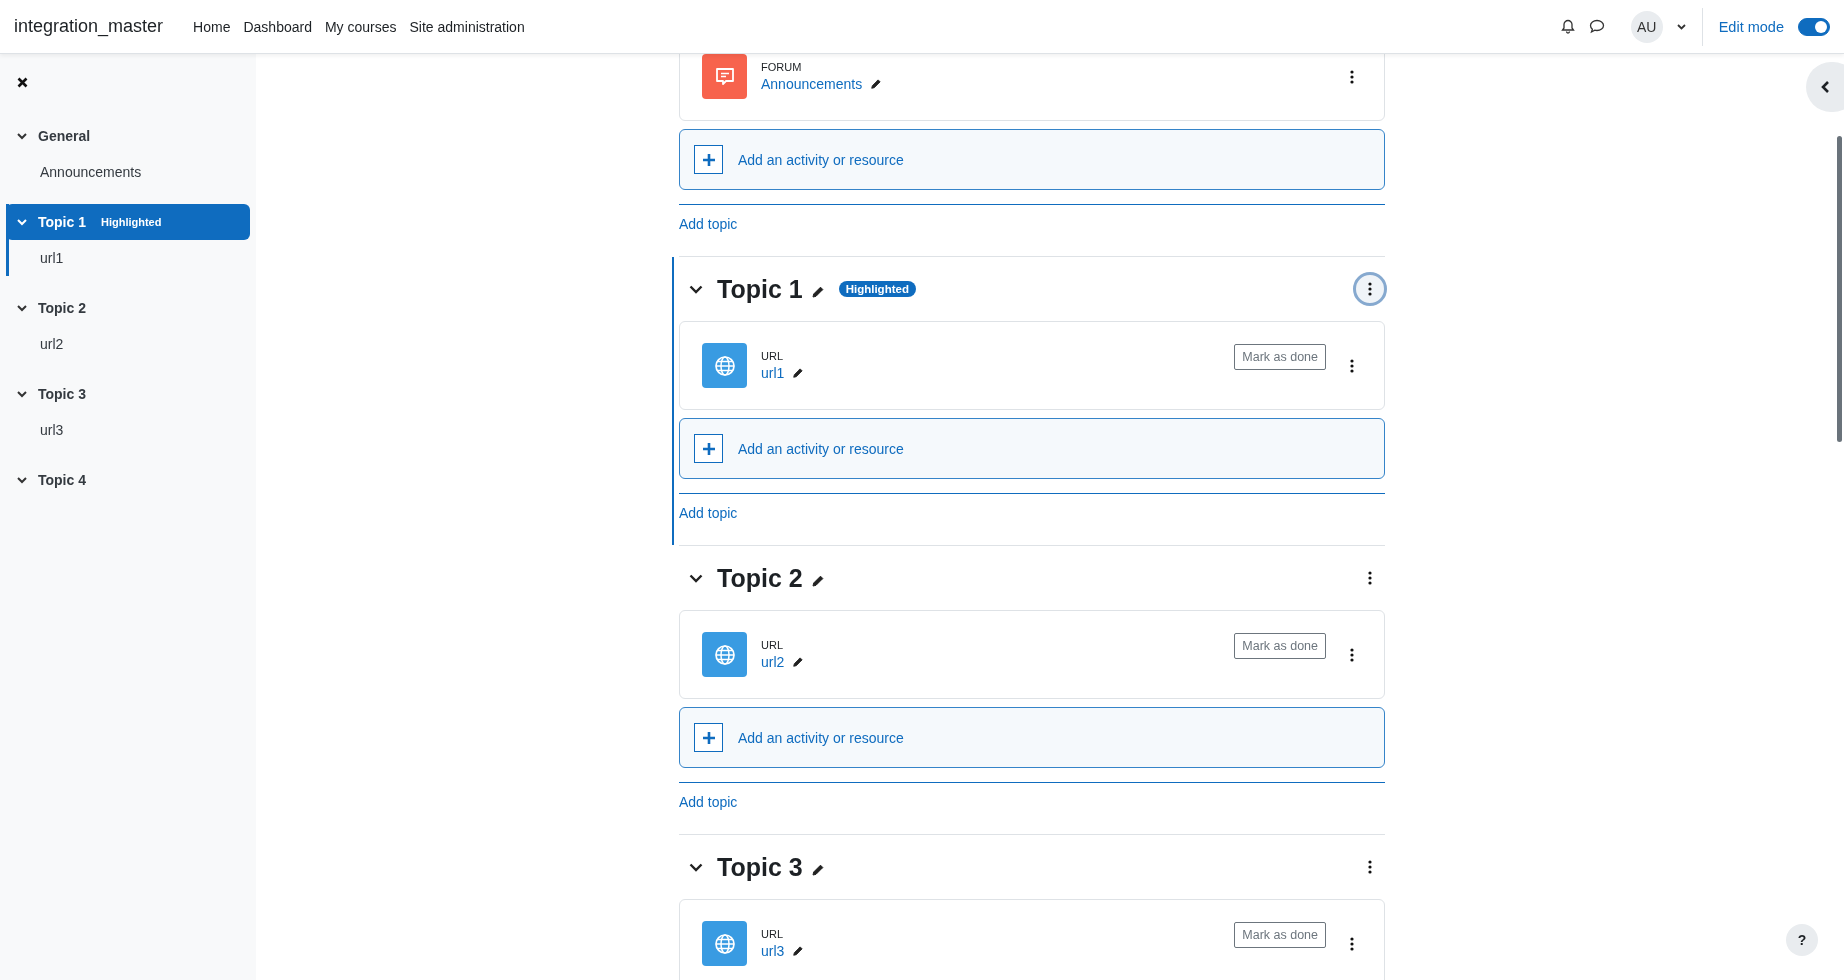  What do you see at coordinates (22, 82) in the screenshot?
I see `close-icon` at bounding box center [22, 82].